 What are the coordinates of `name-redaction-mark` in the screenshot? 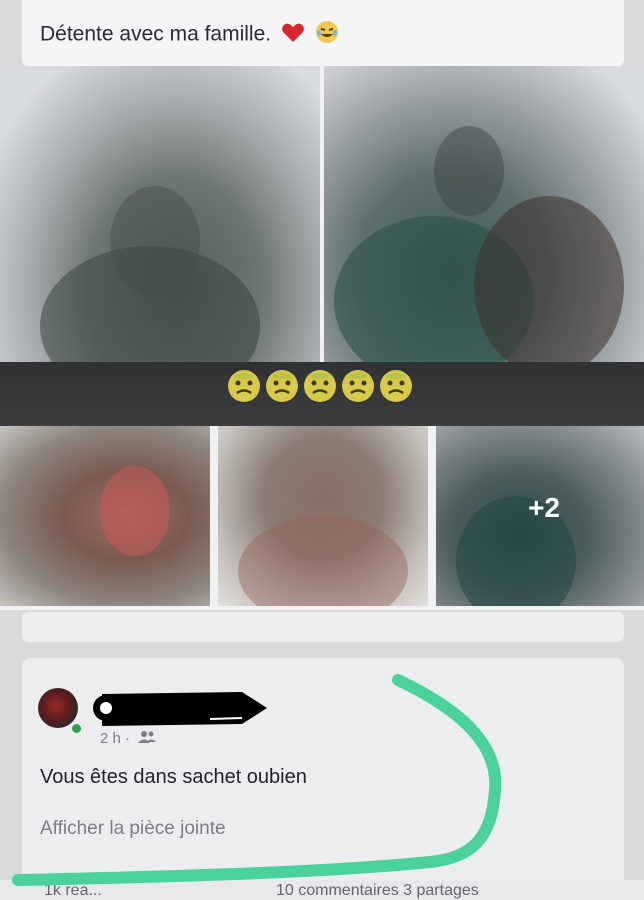 It's located at (180, 709).